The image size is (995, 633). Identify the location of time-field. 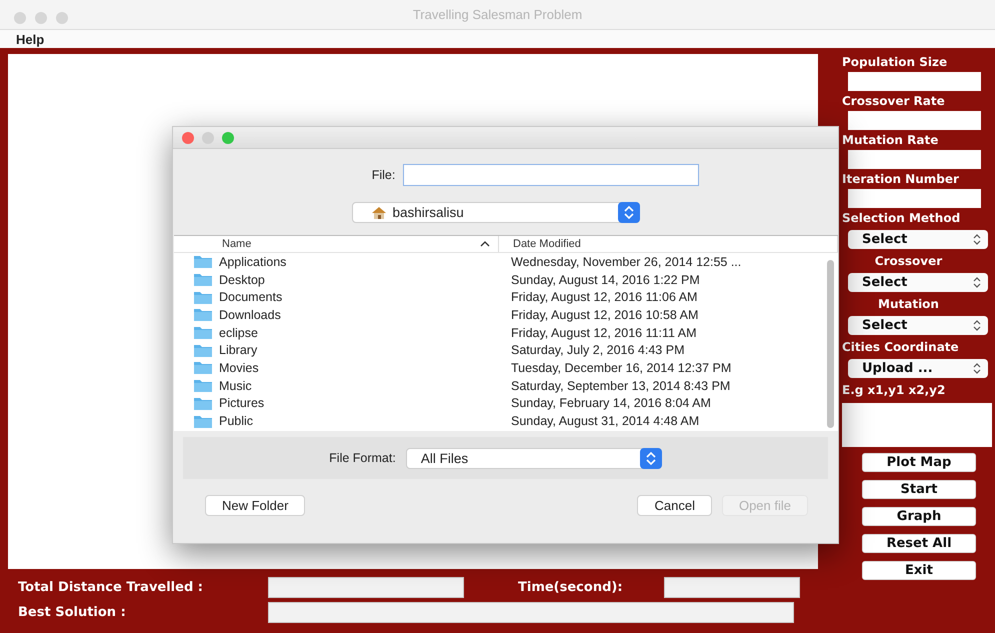
(732, 587).